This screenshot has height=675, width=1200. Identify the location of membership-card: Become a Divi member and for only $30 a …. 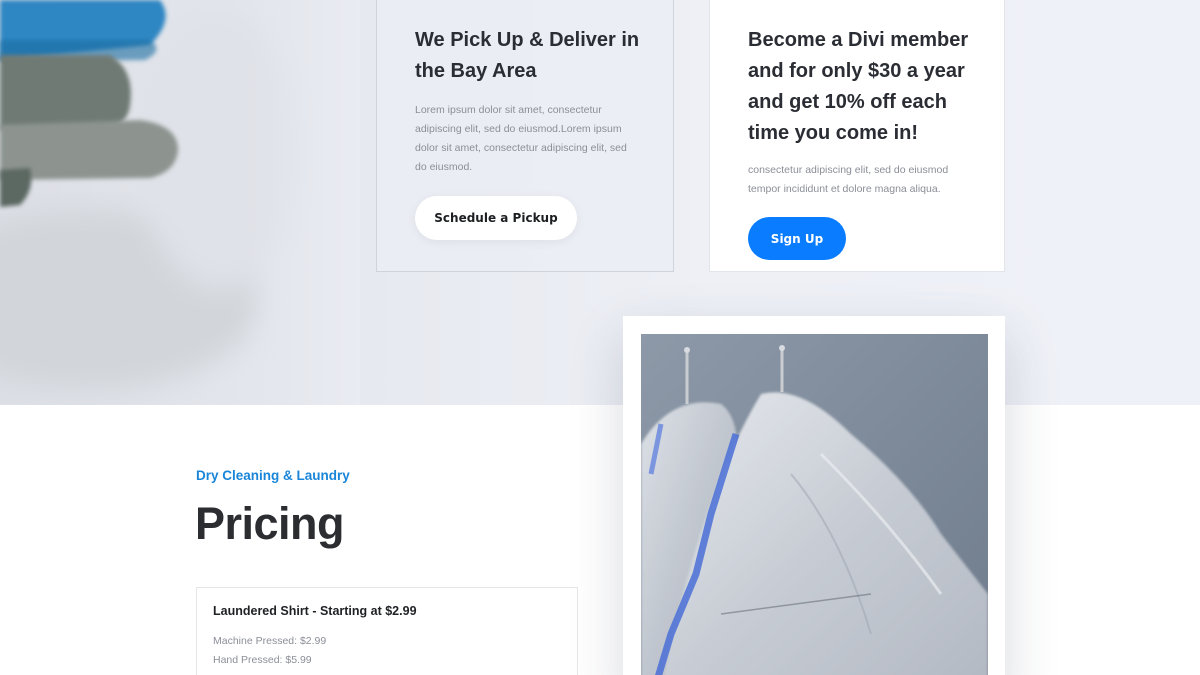
(857, 136).